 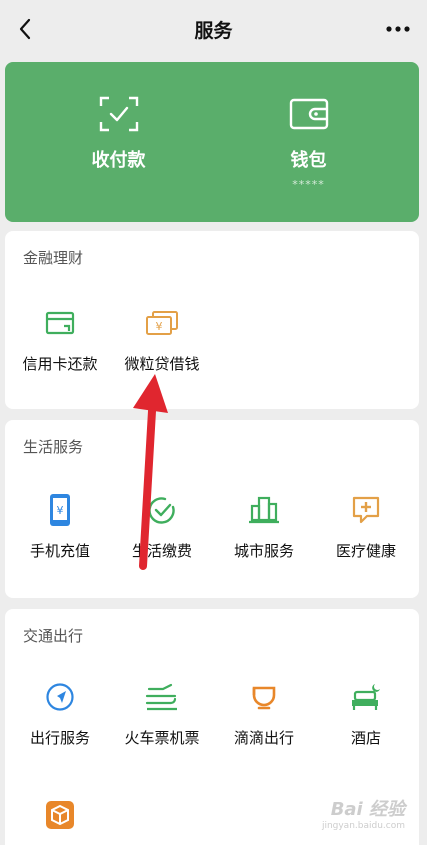 What do you see at coordinates (263, 551) in the screenshot?
I see `city-service-label: 城市服务` at bounding box center [263, 551].